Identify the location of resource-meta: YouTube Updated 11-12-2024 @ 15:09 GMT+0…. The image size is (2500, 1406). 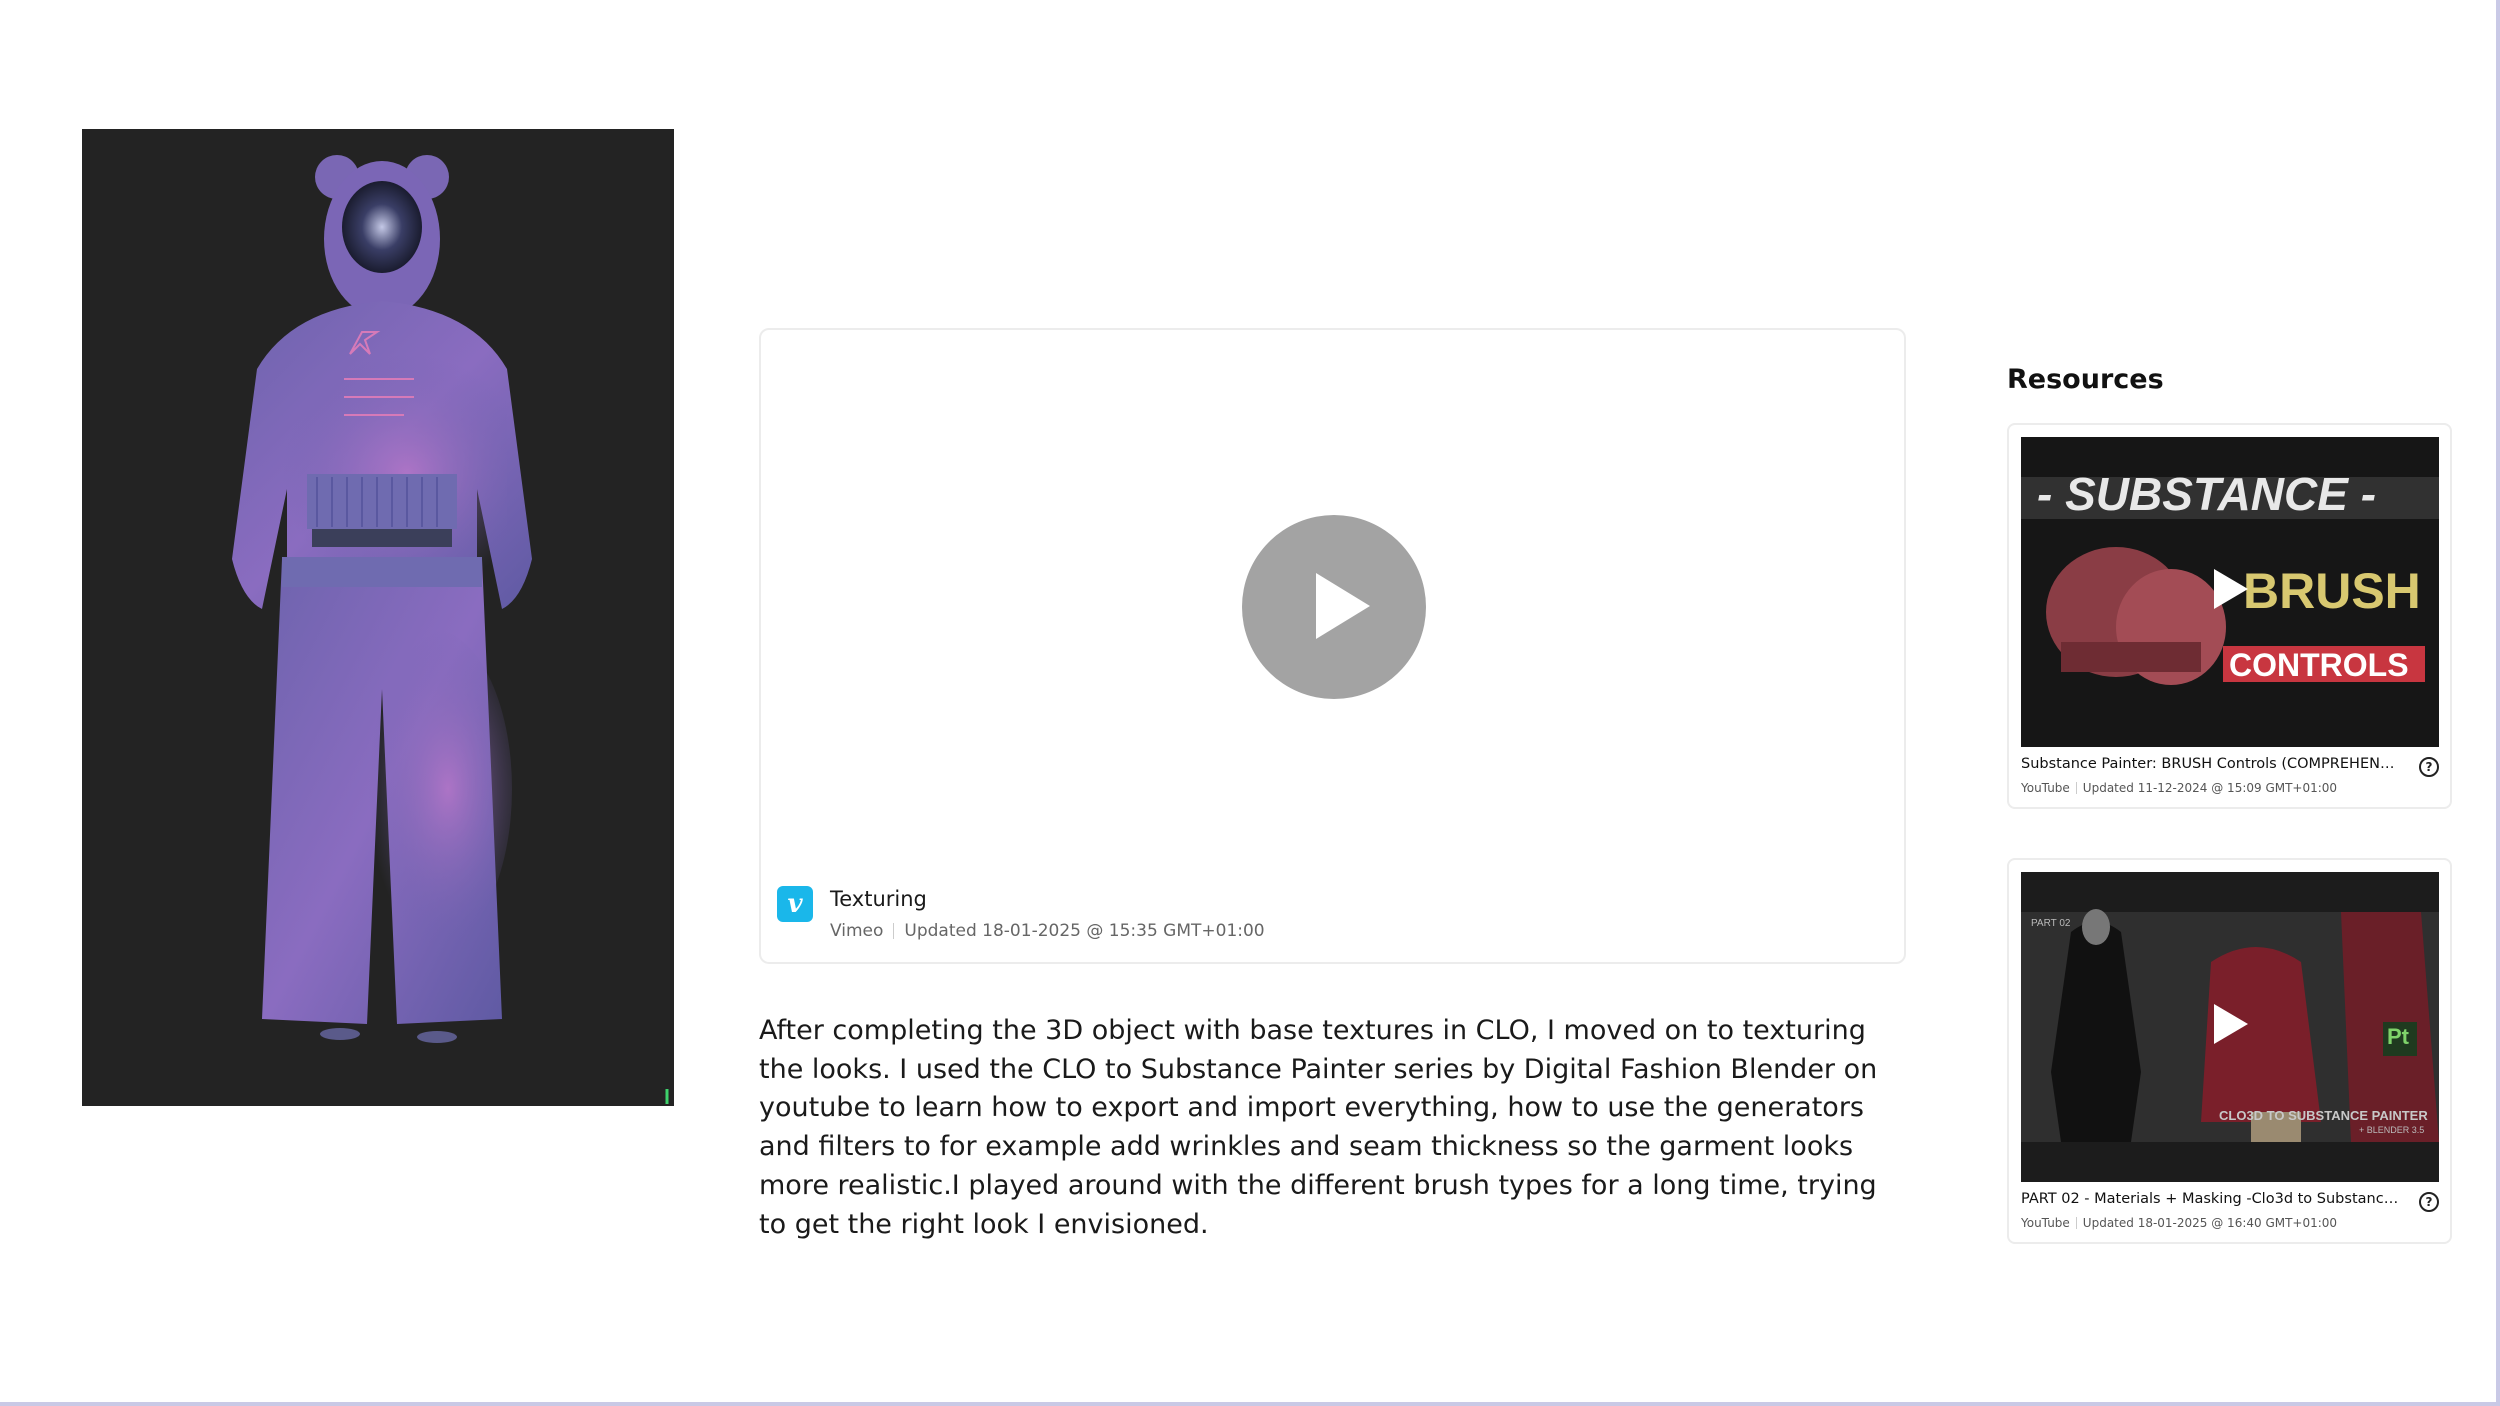
(2179, 788).